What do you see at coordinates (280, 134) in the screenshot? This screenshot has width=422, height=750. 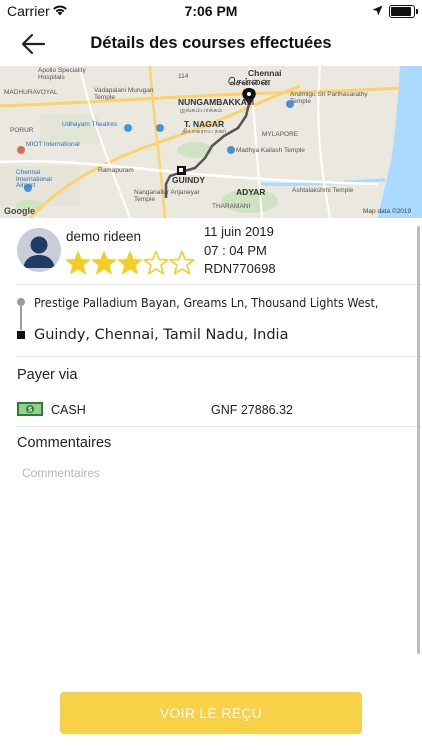 I see `map-label-mylapore: MYLAPORE` at bounding box center [280, 134].